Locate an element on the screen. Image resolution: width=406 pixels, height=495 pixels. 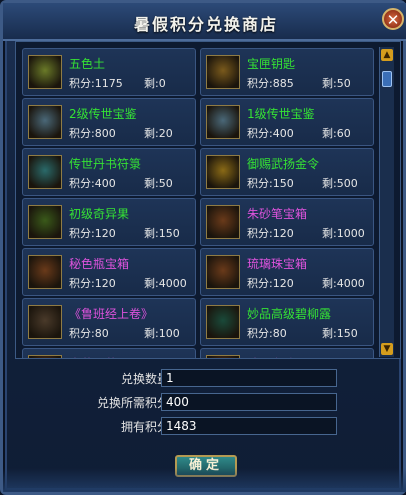
item-info: 积分:1175 剩:0 is located at coordinates (117, 83).